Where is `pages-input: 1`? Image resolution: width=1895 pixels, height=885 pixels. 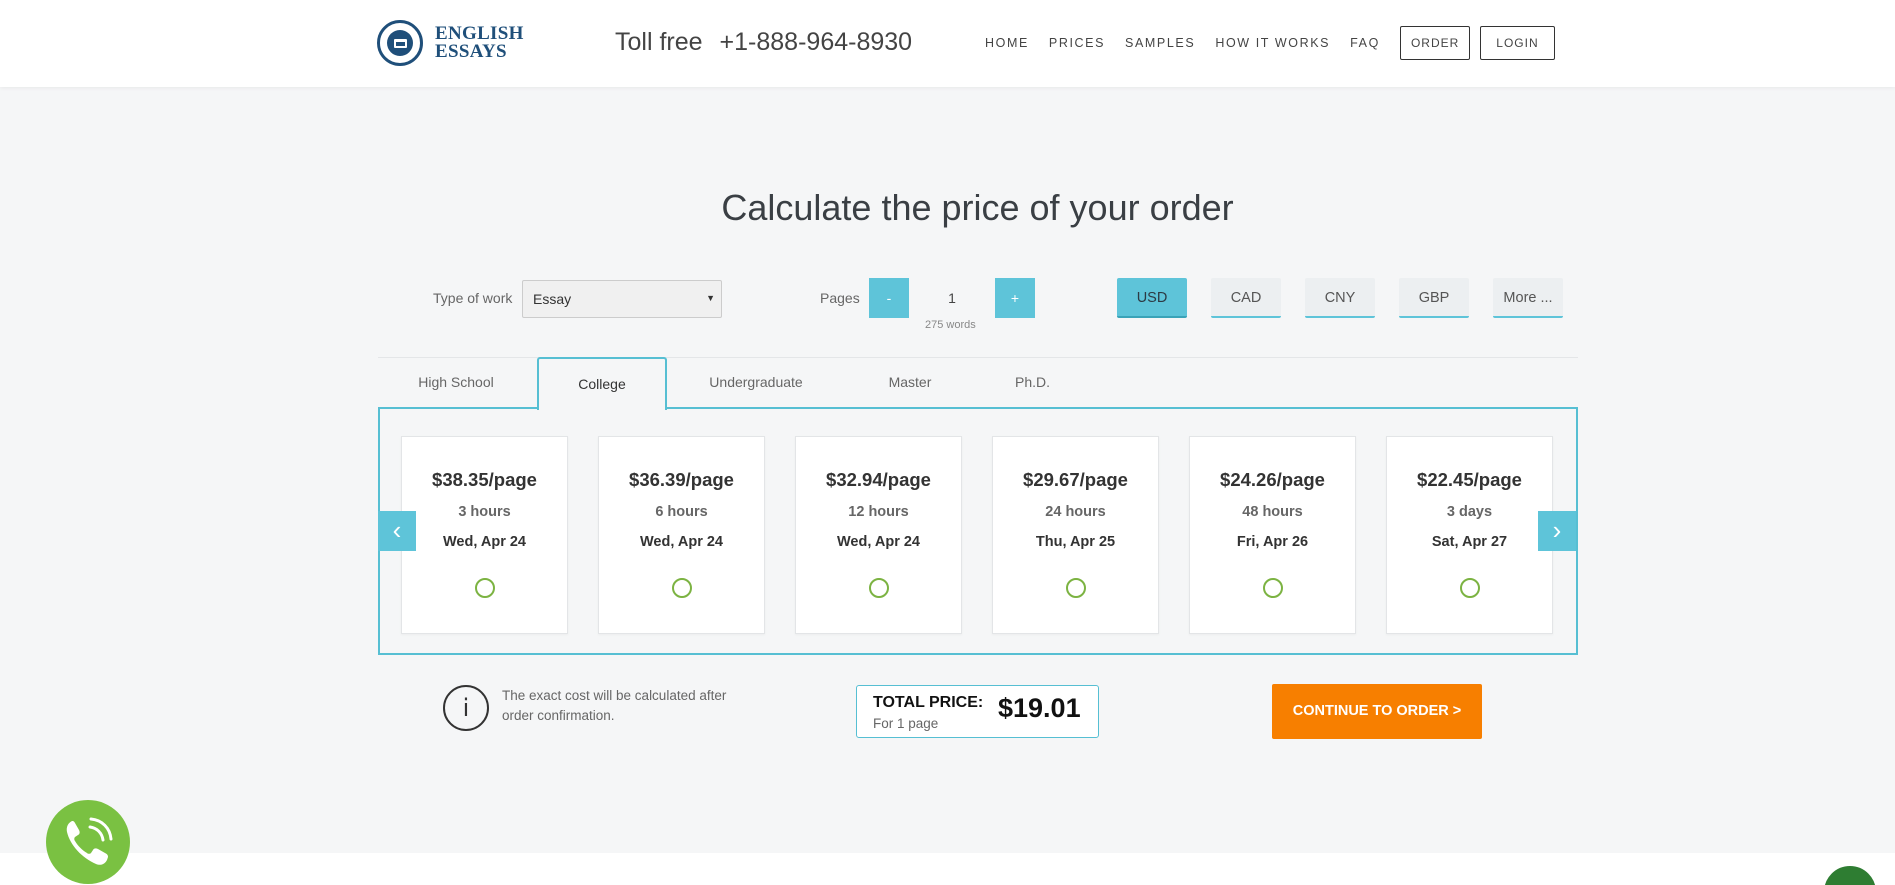 pages-input: 1 is located at coordinates (952, 298).